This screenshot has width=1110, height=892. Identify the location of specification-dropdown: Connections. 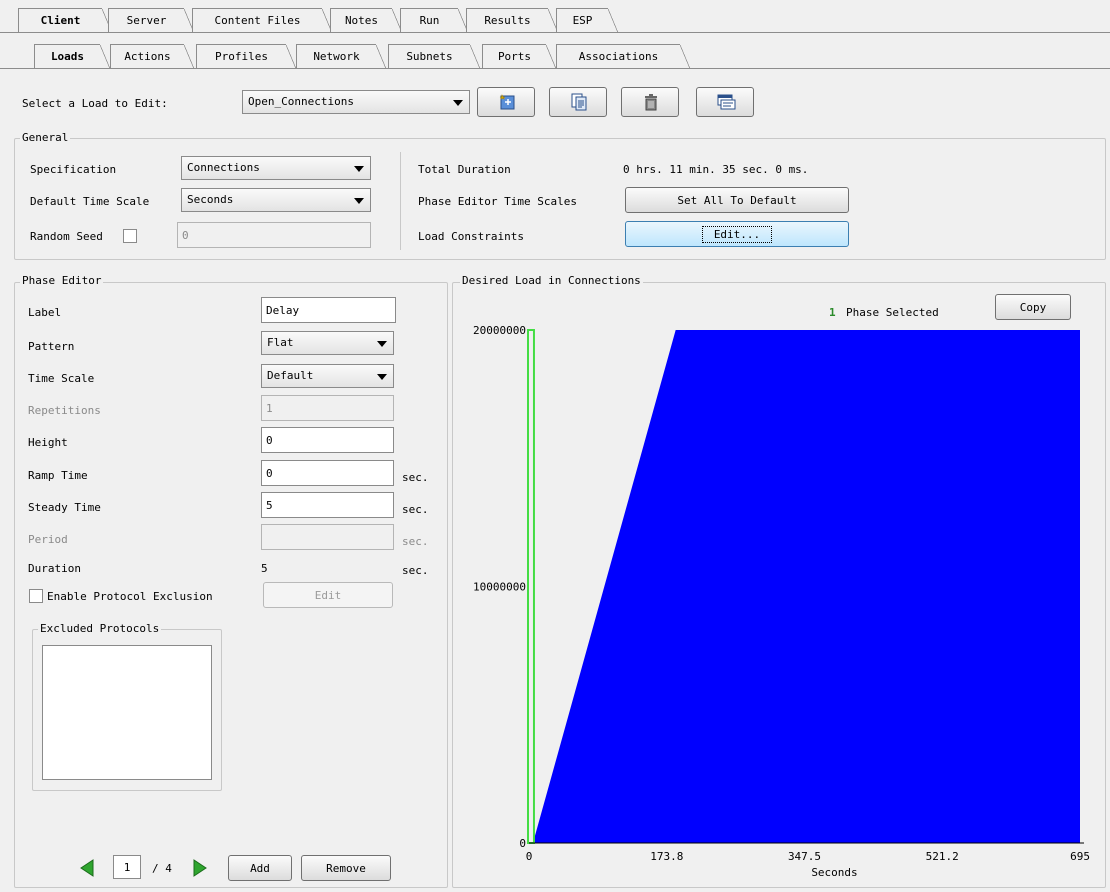
(276, 168).